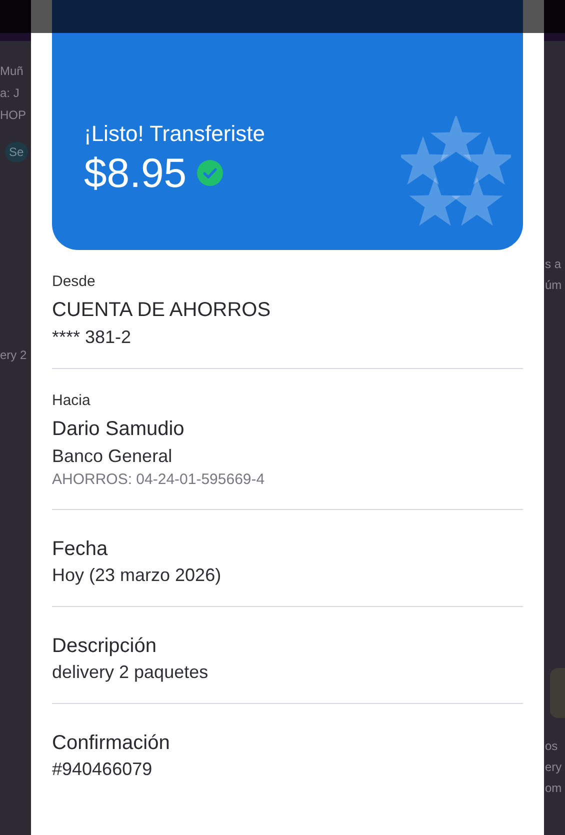  What do you see at coordinates (137, 575) in the screenshot?
I see `section-value: Hoy (23 marzo 2026)` at bounding box center [137, 575].